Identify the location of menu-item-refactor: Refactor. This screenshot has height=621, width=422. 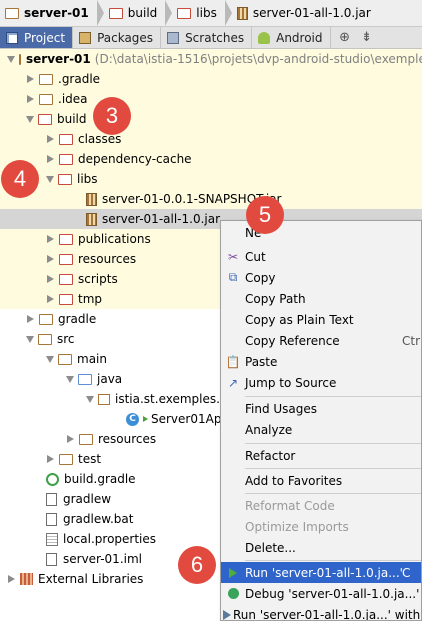
(321, 455).